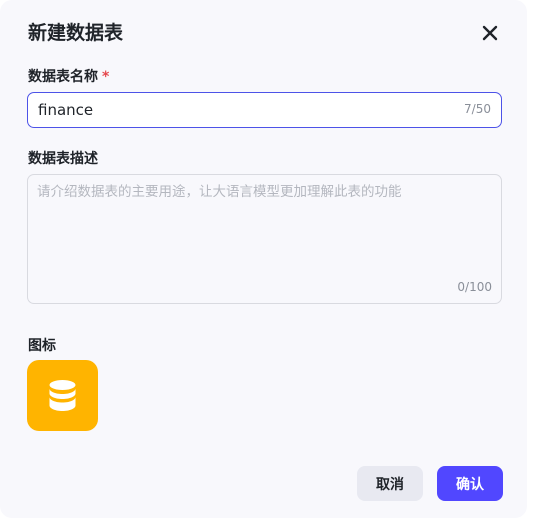 The image size is (535, 518). I want to click on name-label-text: 数据表名称, so click(63, 77).